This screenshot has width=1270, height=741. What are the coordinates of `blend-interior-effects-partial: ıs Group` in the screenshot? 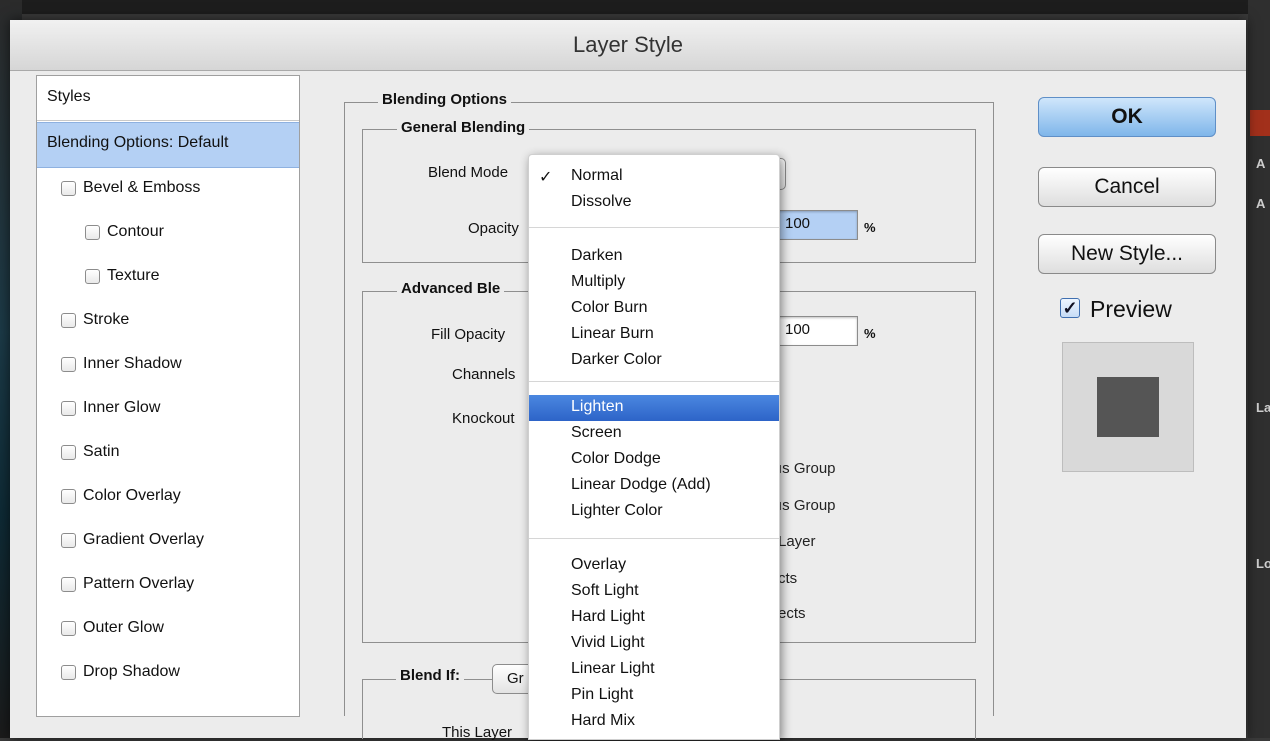 It's located at (807, 468).